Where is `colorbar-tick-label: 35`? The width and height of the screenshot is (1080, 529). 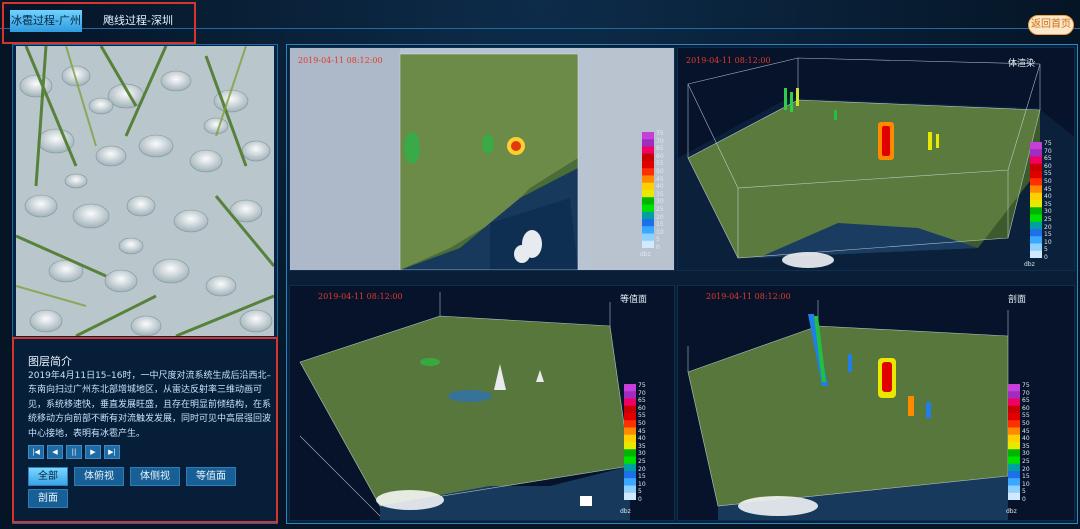 colorbar-tick-label: 35 is located at coordinates (660, 194).